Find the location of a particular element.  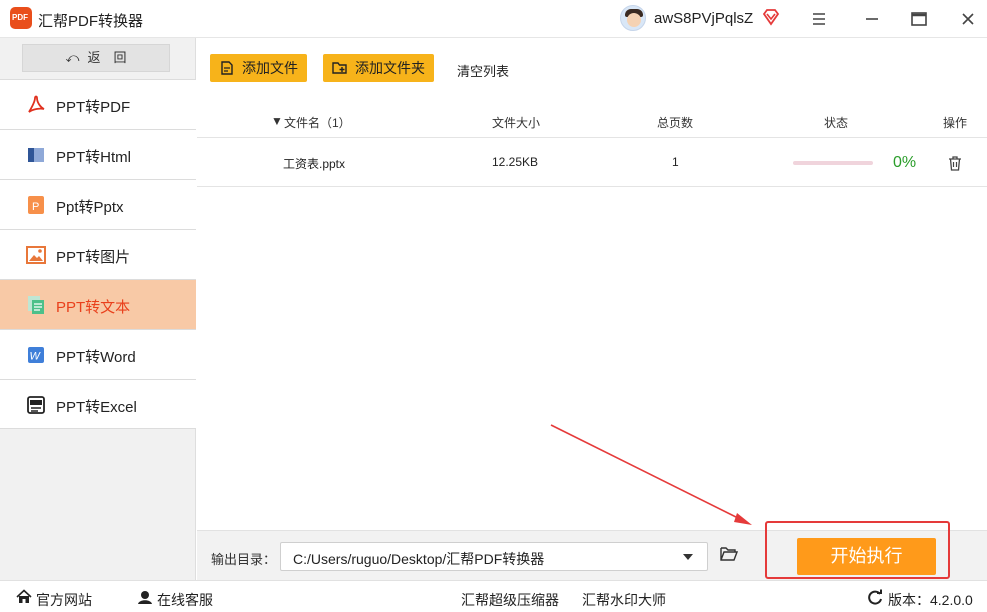

sidebar-item-ppt-to-html: PPT转Html is located at coordinates (98, 154).